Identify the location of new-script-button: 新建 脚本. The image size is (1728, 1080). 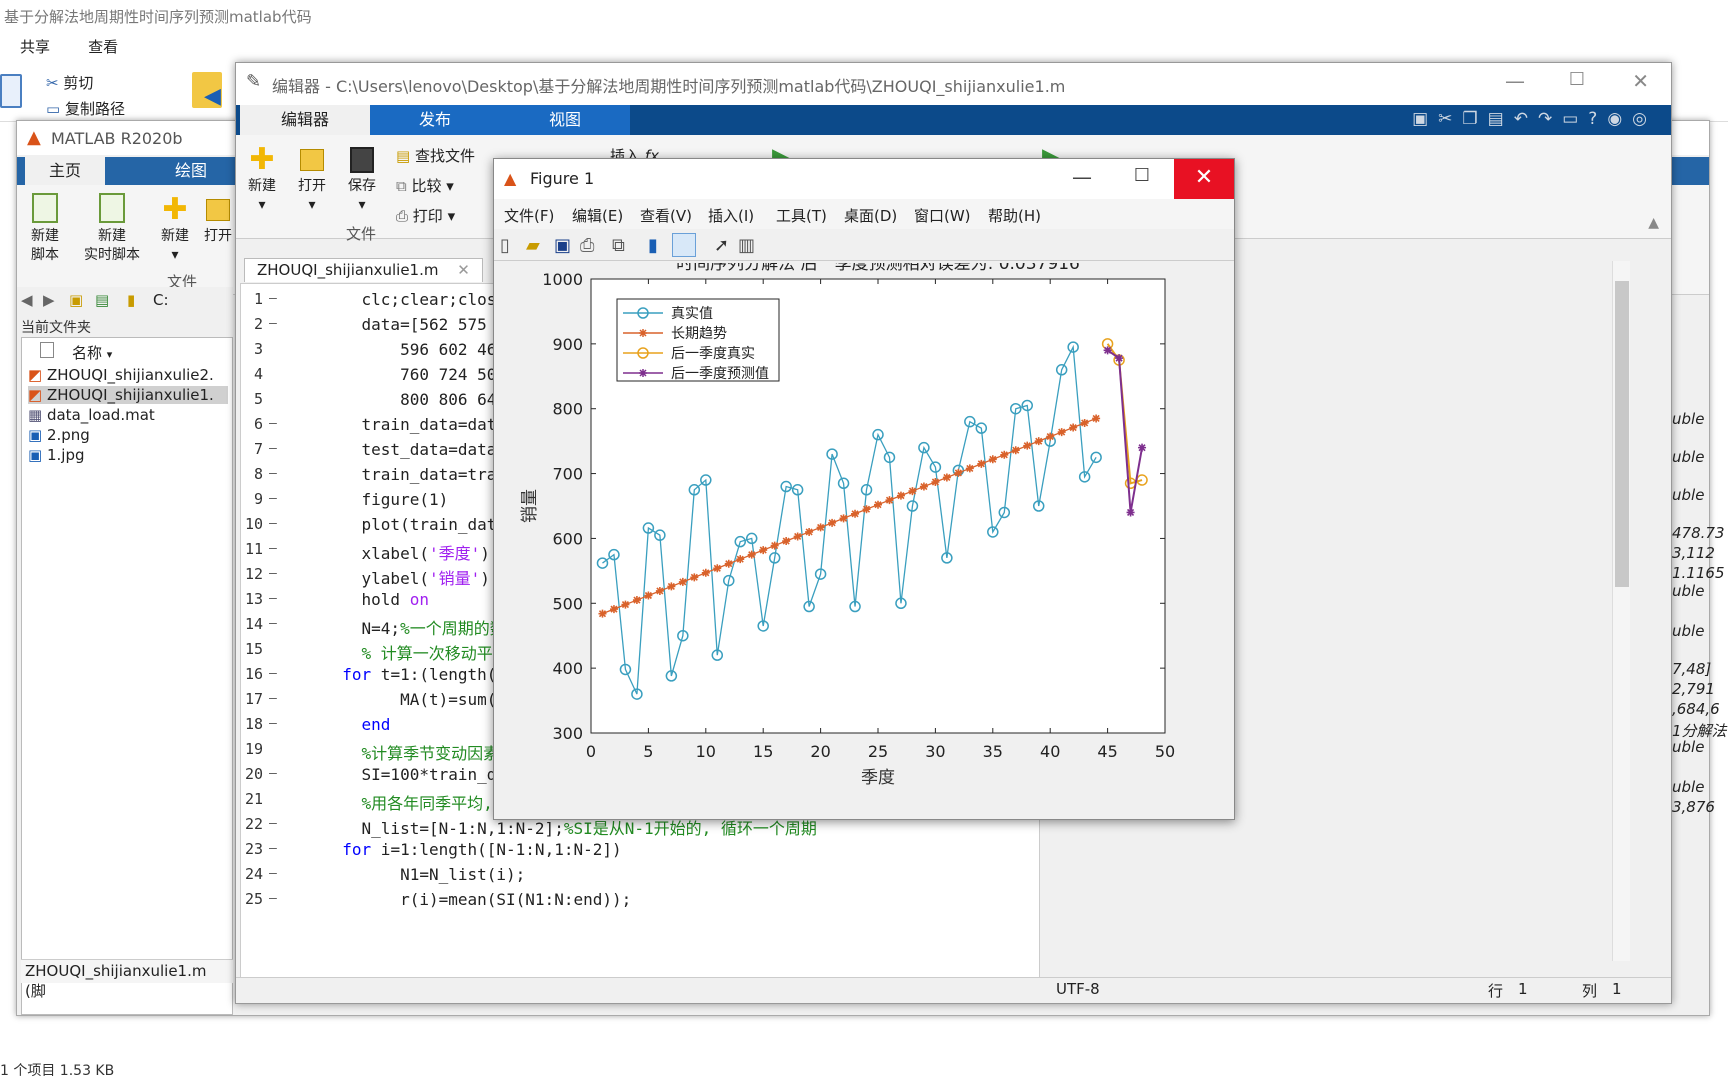
(45, 229).